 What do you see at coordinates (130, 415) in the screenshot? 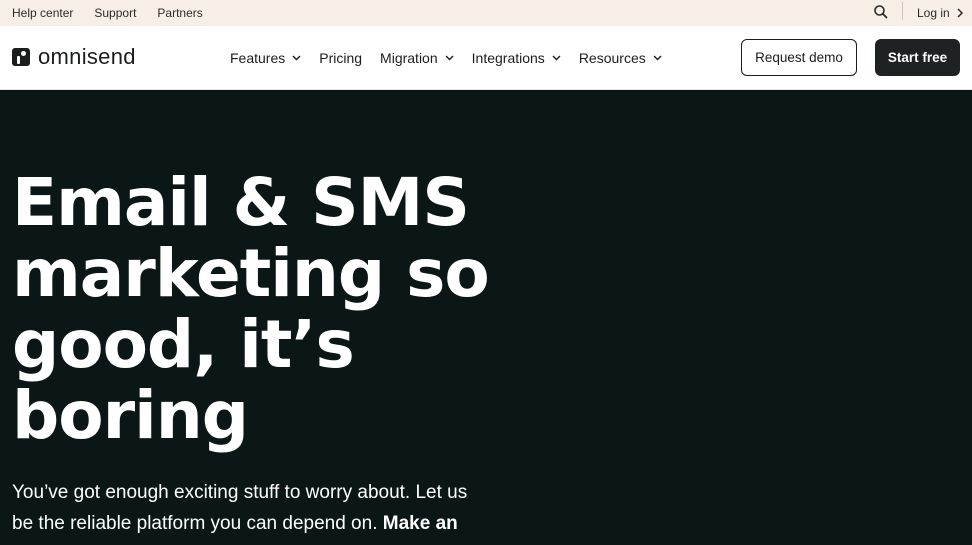
I see `hero-heading-line: boring` at bounding box center [130, 415].